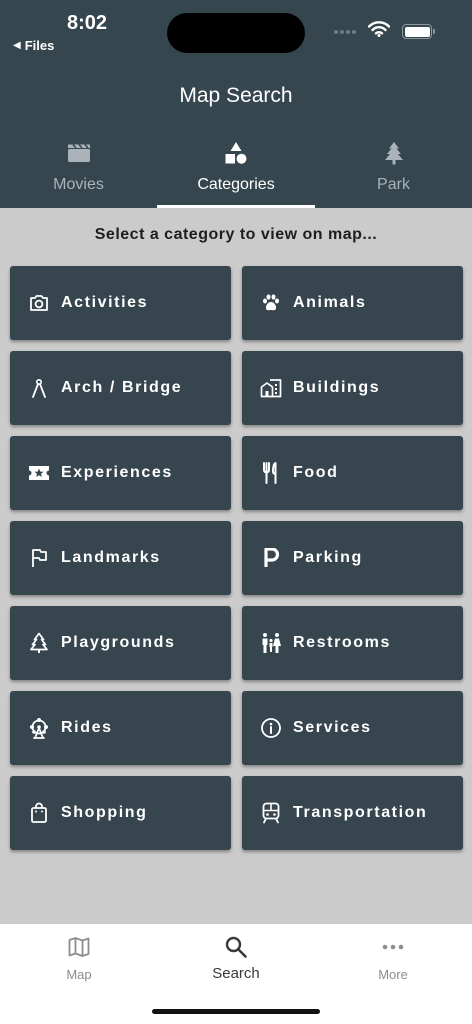 Image resolution: width=472 pixels, height=1024 pixels. I want to click on compass-icon, so click(39, 388).